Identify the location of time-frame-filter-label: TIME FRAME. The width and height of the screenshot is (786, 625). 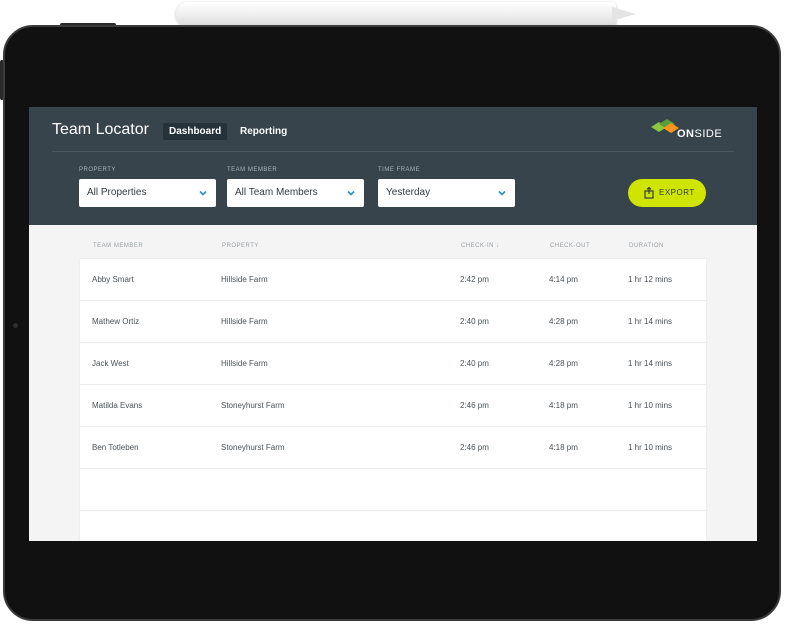
(399, 170).